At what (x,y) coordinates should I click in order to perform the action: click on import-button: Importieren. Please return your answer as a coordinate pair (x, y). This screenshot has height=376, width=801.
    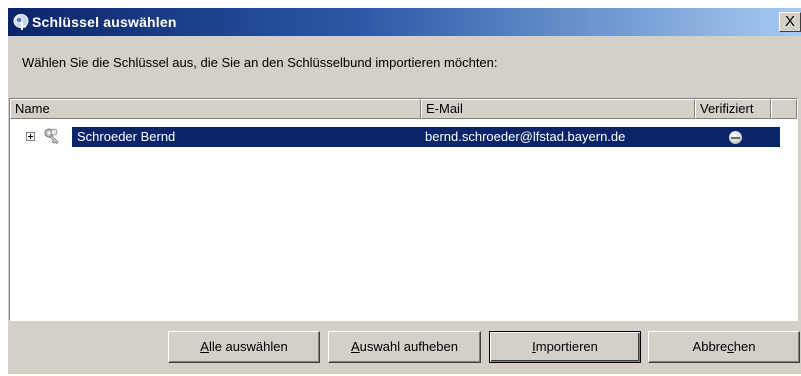
    Looking at the image, I should click on (565, 347).